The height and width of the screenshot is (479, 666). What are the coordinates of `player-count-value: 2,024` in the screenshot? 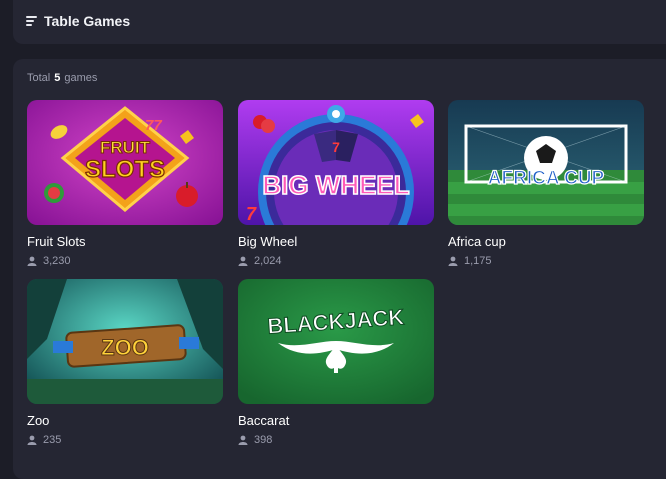 It's located at (268, 261).